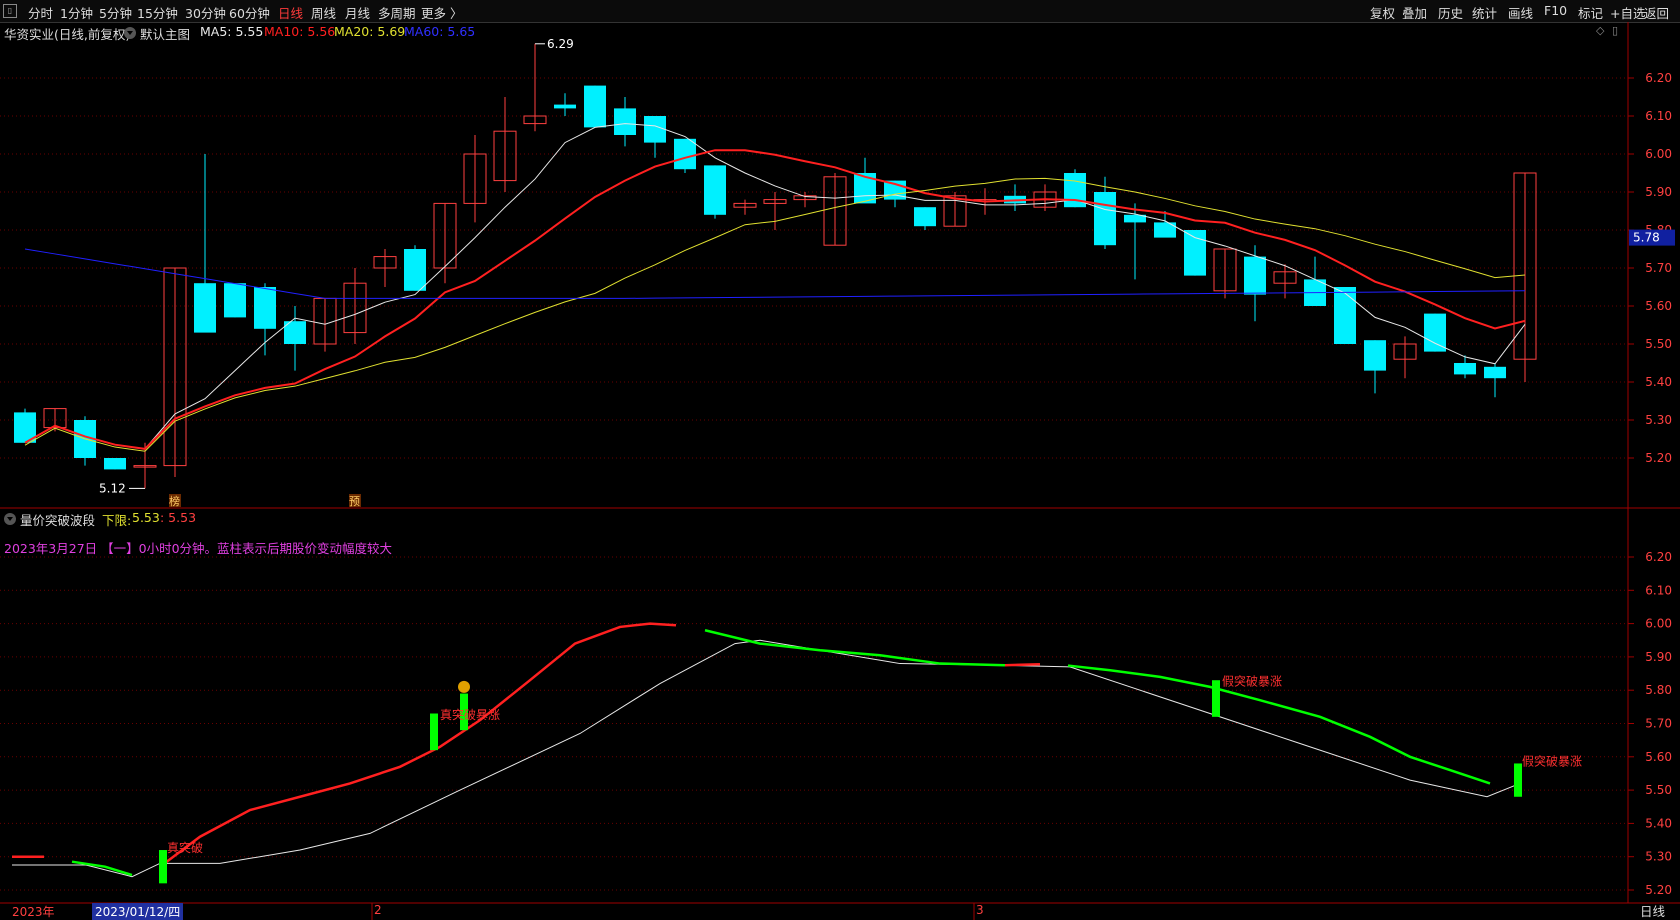 This screenshot has height=920, width=1680. Describe the element at coordinates (1658, 690) in the screenshot. I see `sub-y-tick-label: 5.80` at that location.